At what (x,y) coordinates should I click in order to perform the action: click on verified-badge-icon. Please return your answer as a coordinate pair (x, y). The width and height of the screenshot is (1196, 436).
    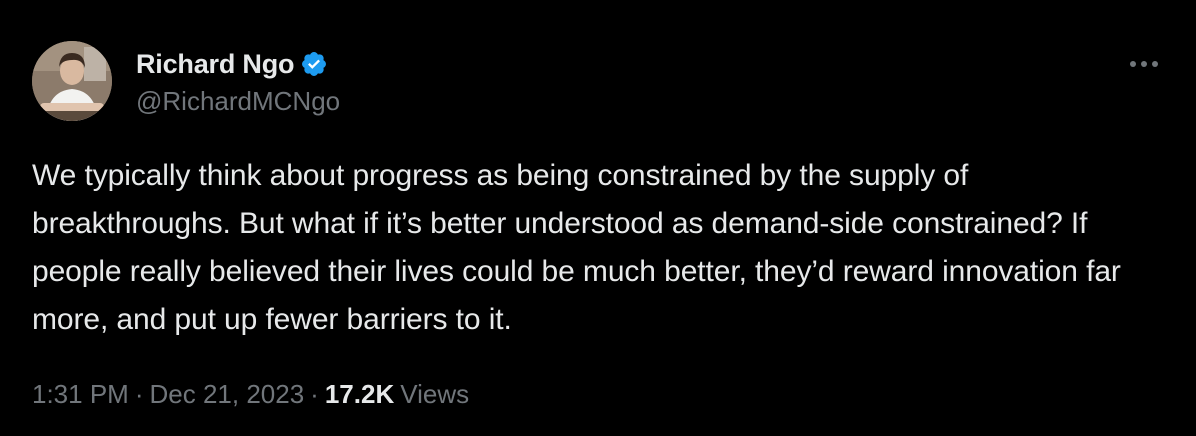
    Looking at the image, I should click on (314, 64).